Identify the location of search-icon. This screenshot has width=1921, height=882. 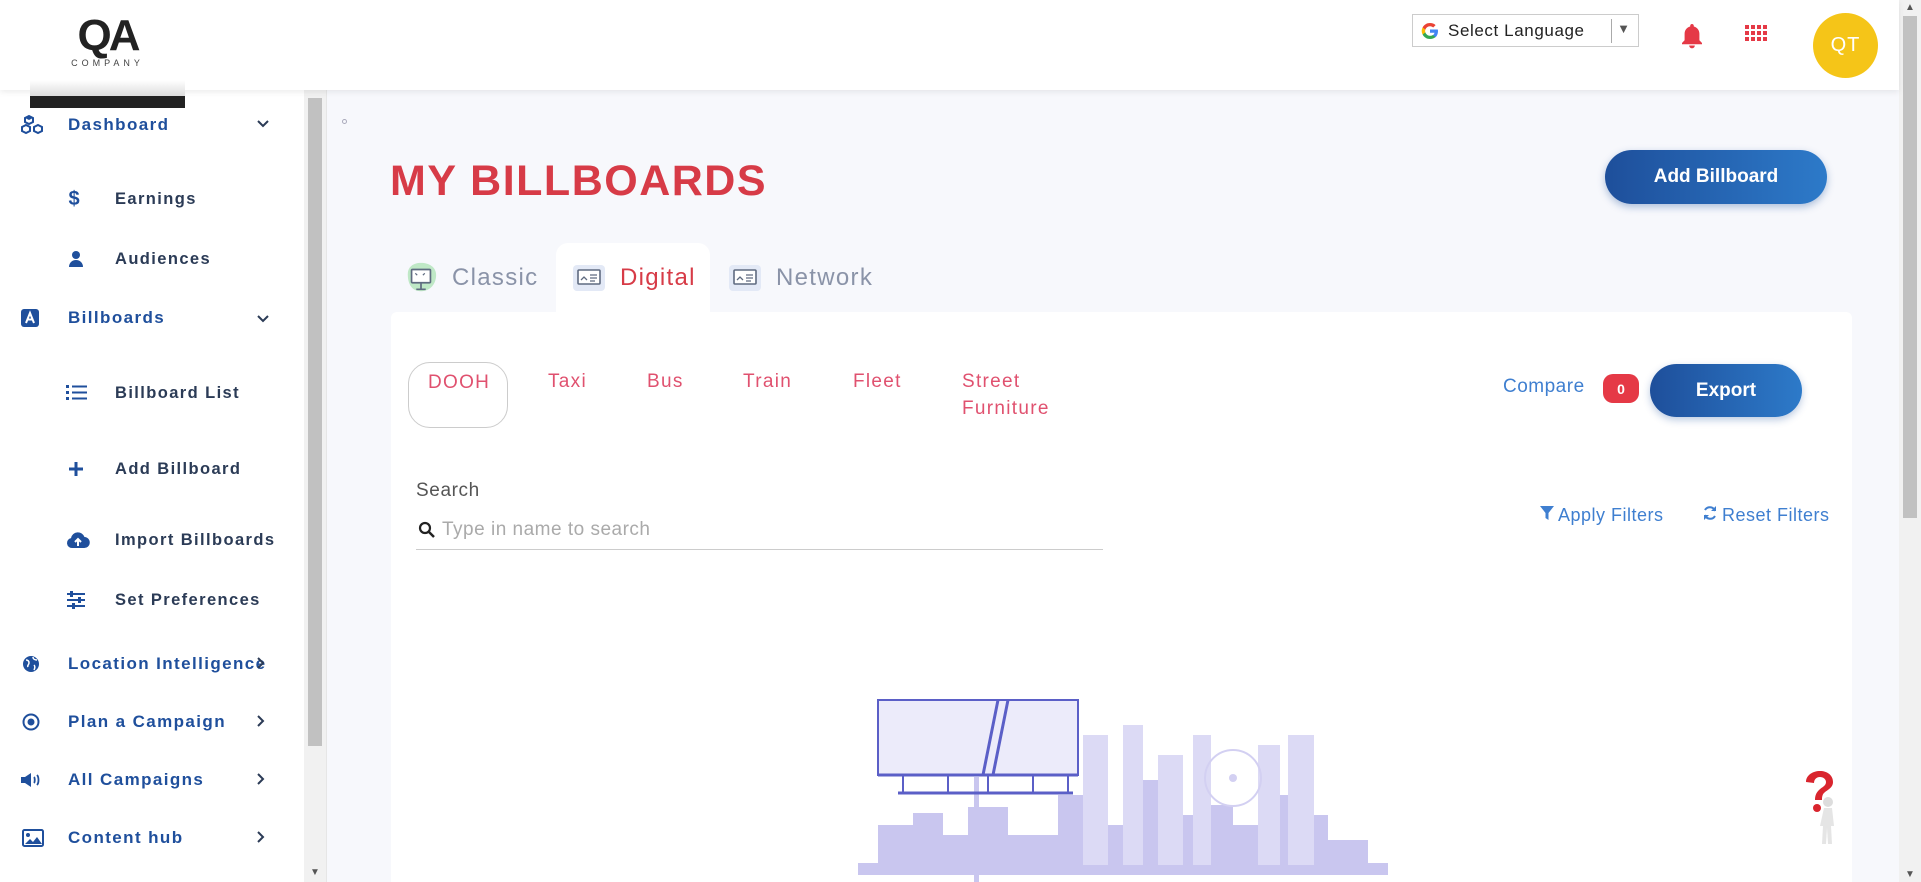
(427, 530).